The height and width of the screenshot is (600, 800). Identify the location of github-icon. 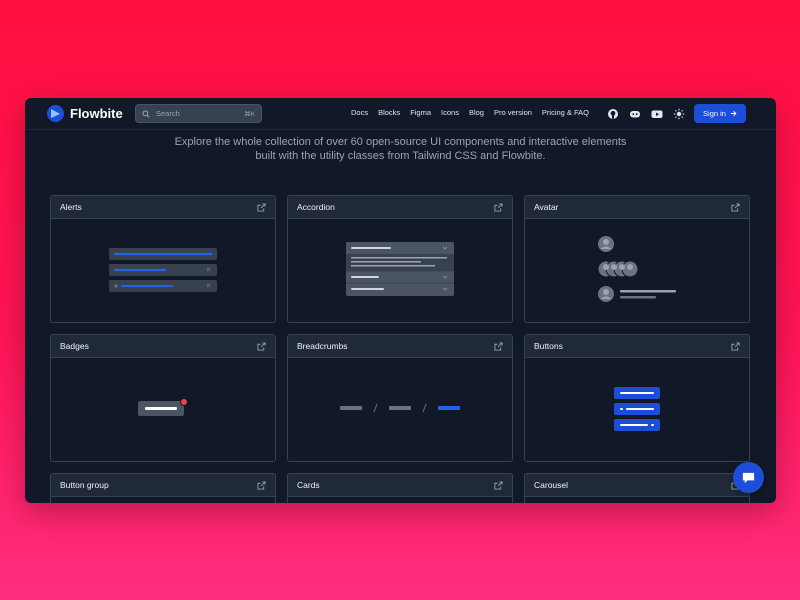
(613, 113).